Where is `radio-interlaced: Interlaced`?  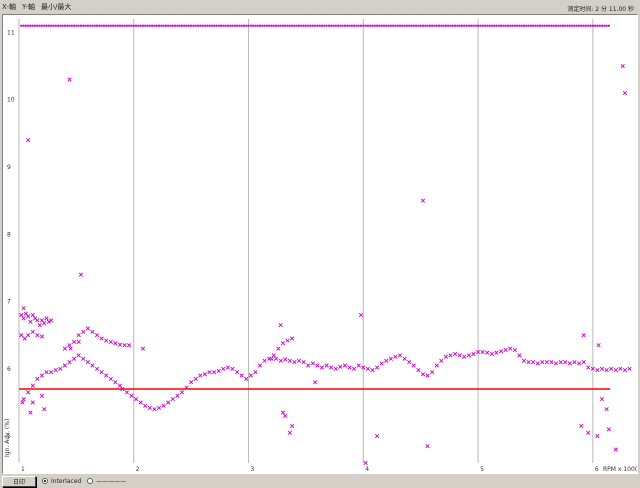
radio-interlaced: Interlaced is located at coordinates (61, 481).